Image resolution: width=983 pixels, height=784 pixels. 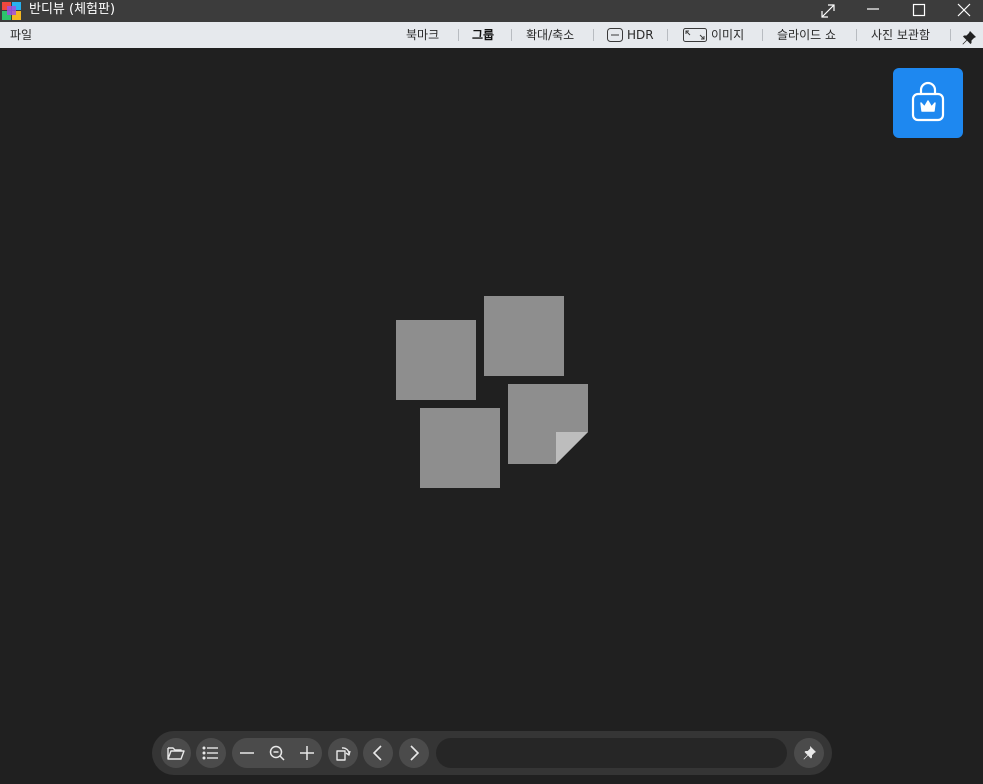 I want to click on zoom-in-button, so click(x=307, y=753).